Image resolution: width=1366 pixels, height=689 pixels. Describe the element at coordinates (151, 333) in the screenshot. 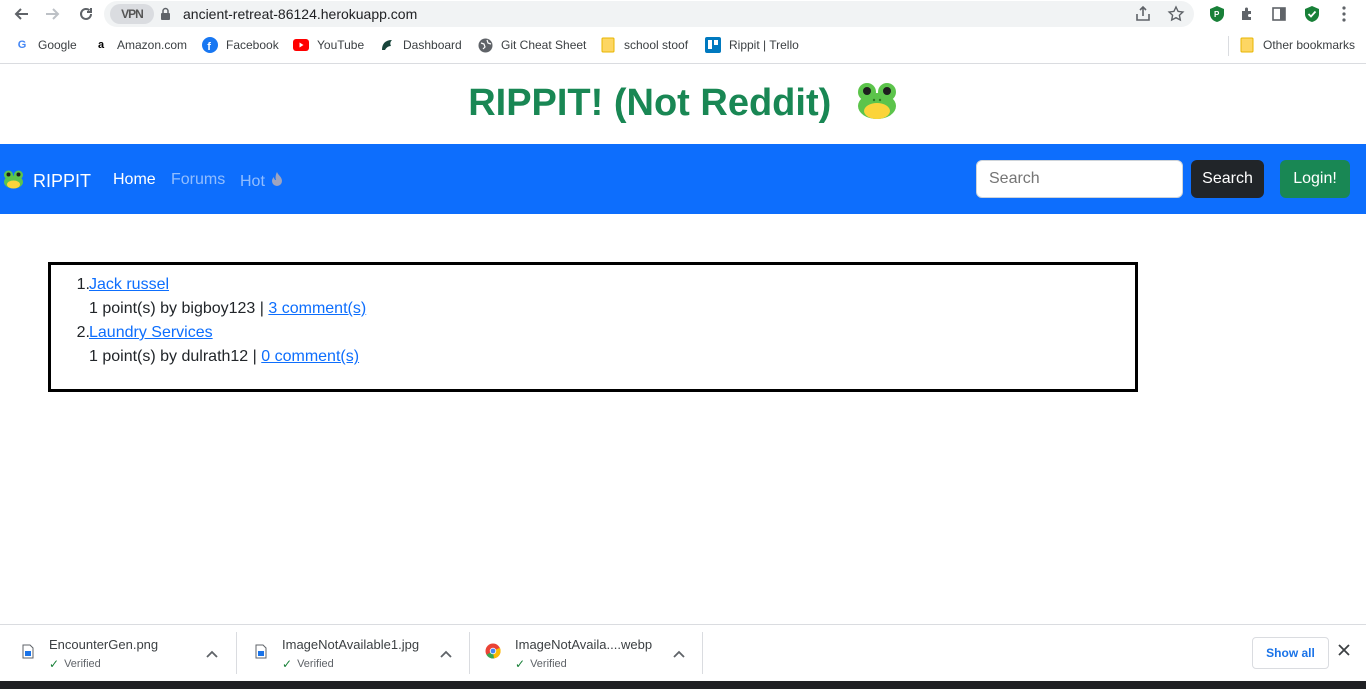

I see `post-title-link: Laundry Services` at that location.